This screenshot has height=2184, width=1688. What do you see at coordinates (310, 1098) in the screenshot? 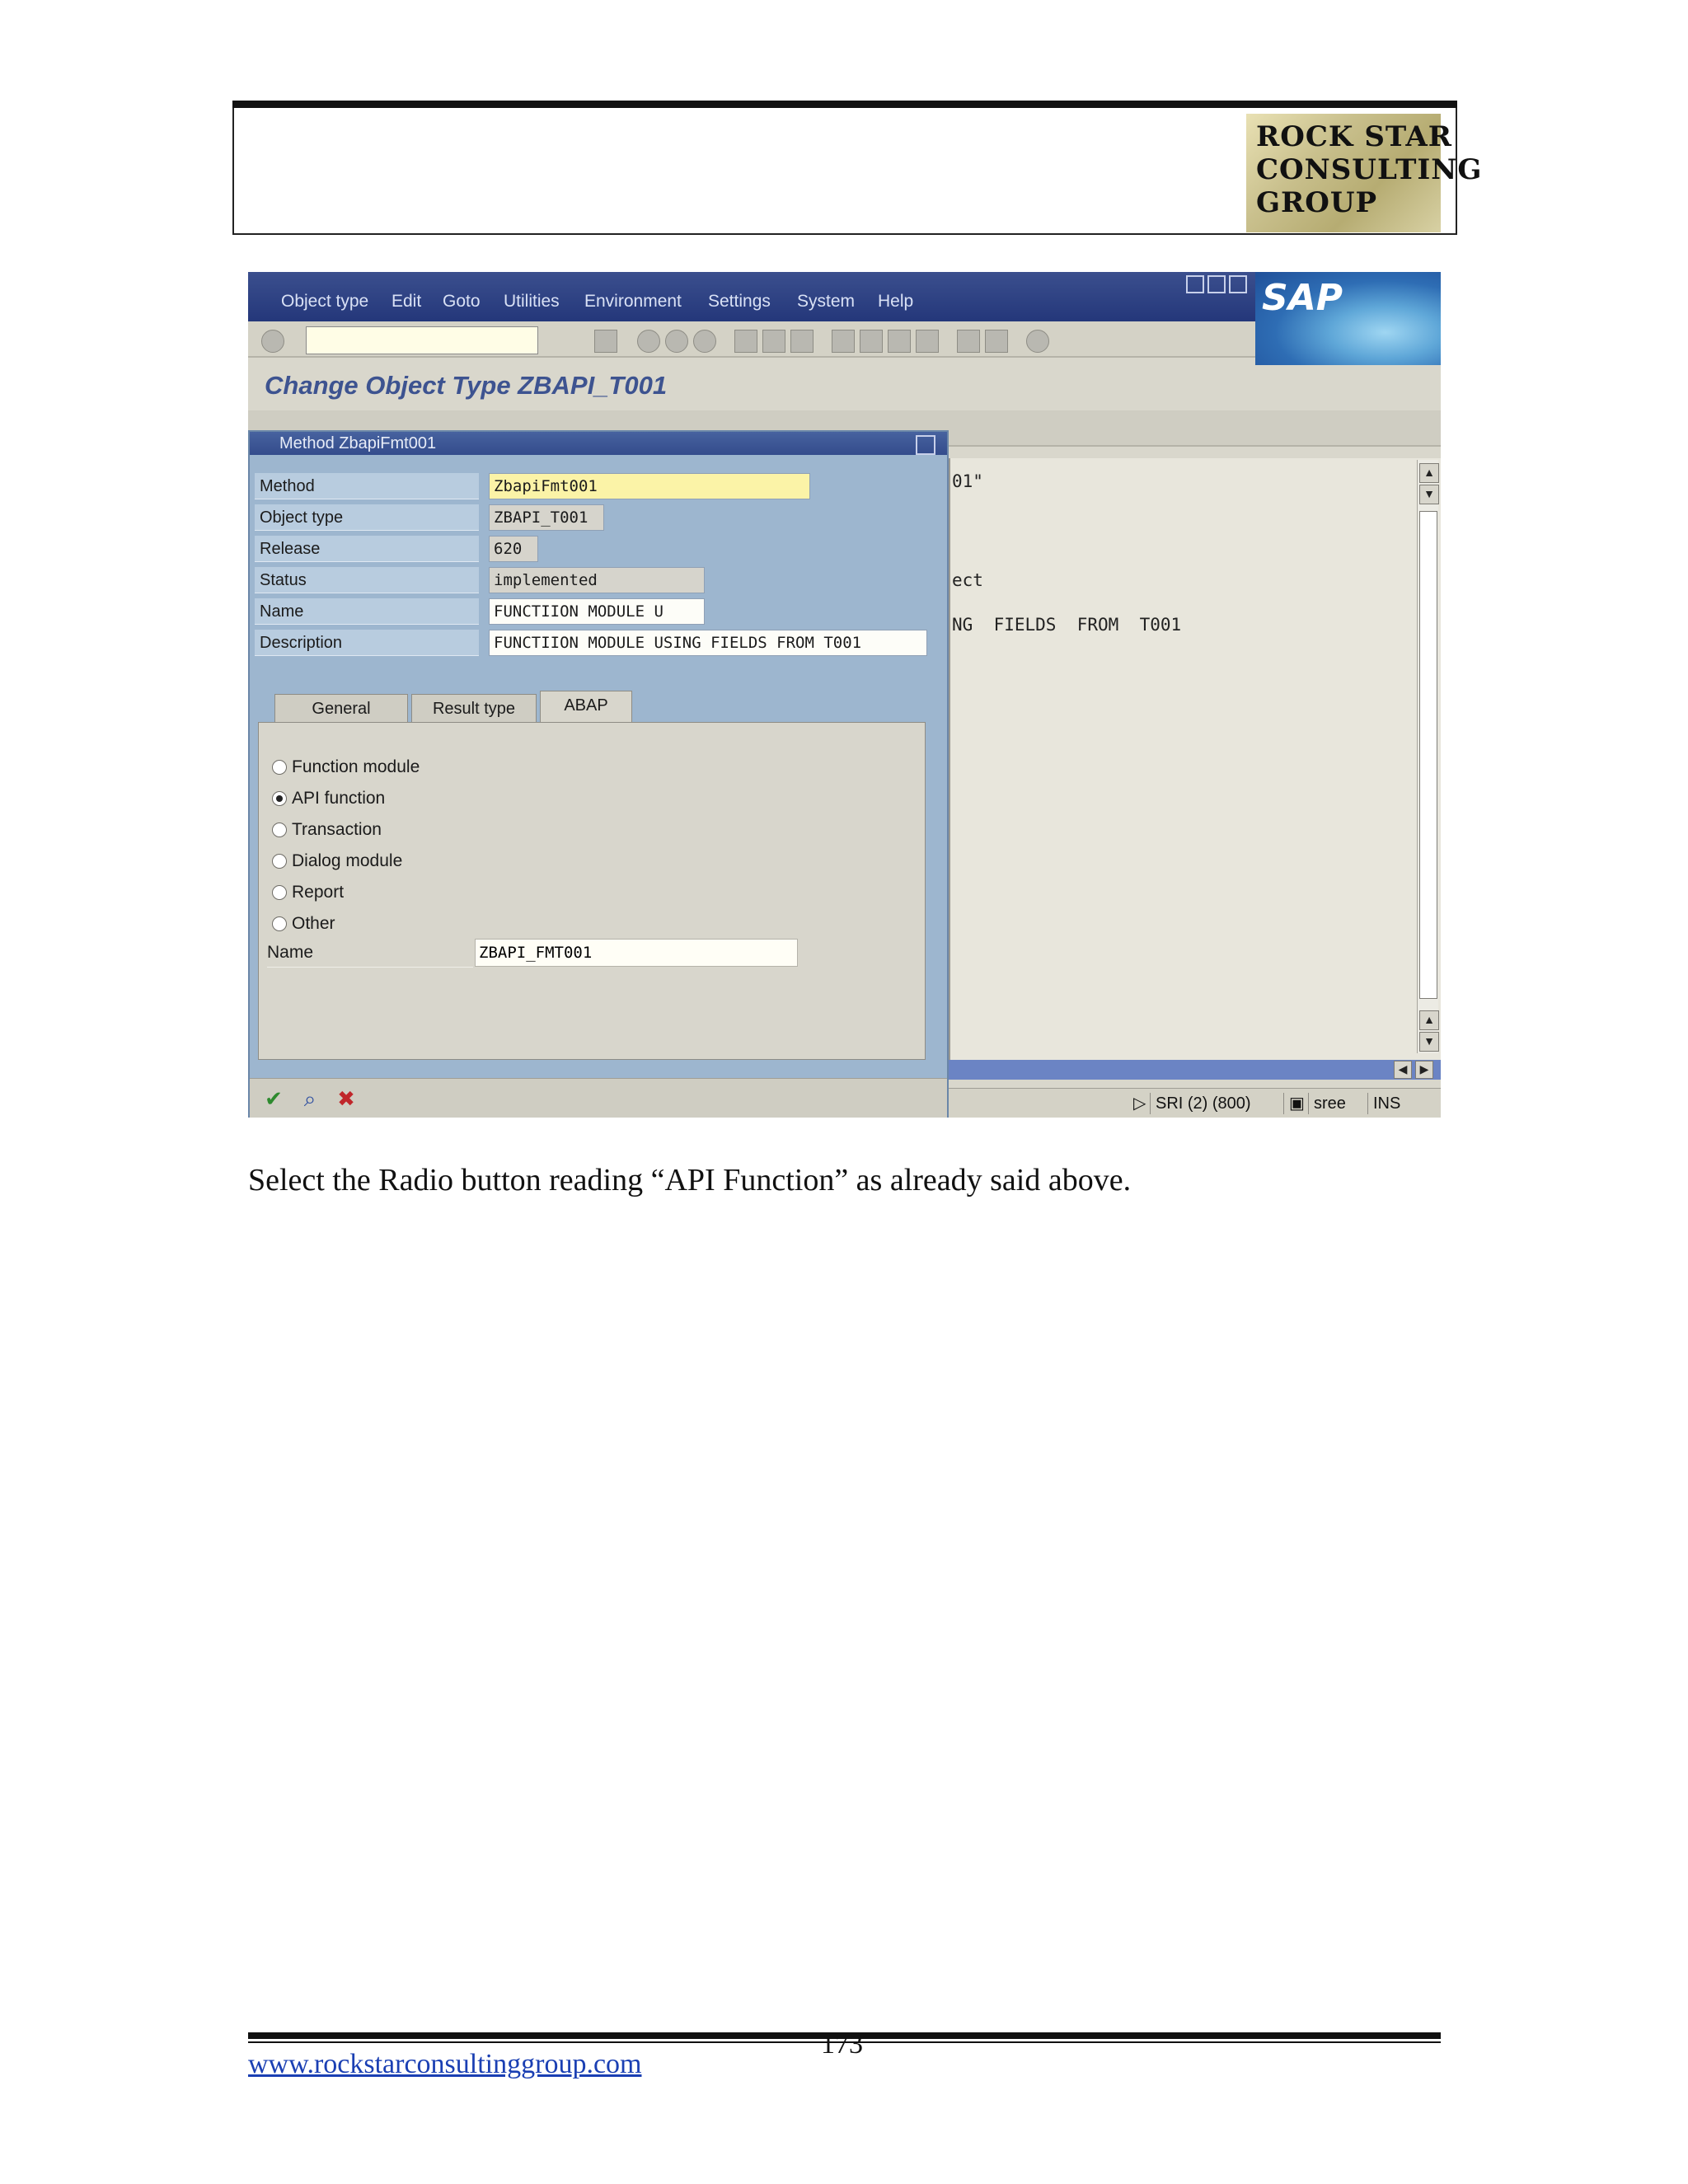
I see `search-icon: ⌕` at bounding box center [310, 1098].